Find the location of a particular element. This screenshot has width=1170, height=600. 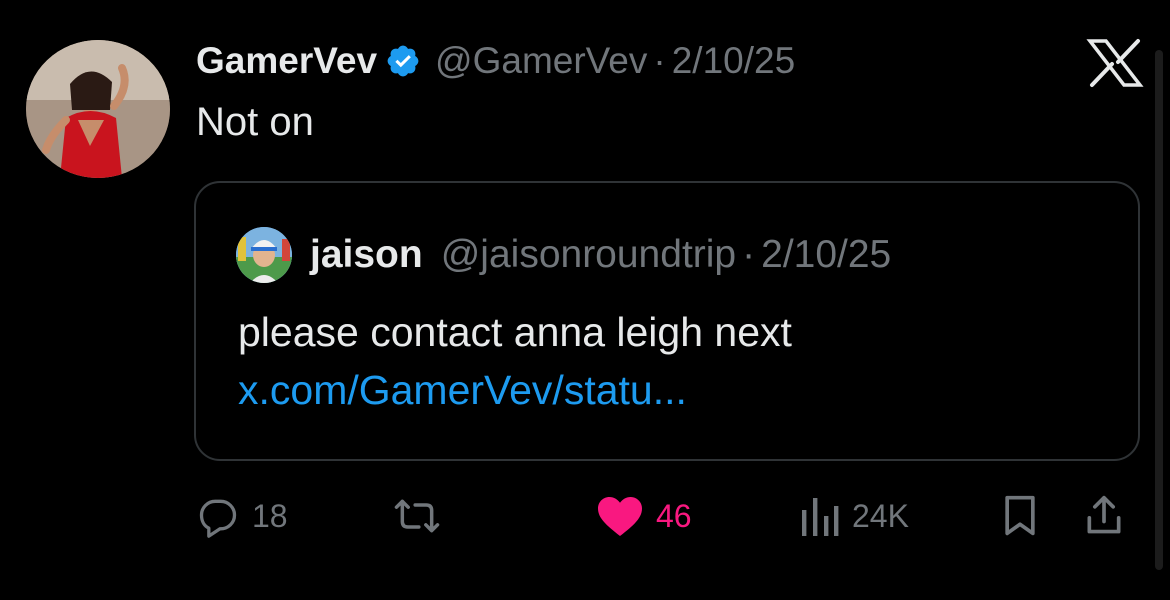

quoted-tweet-header: jaison @jaisonroundtrip · 2/10/25 is located at coordinates (563, 255).